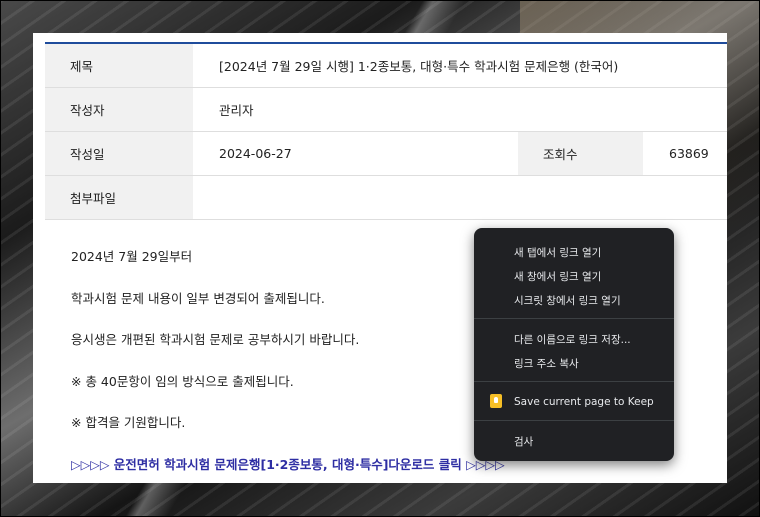 Image resolution: width=760 pixels, height=517 pixels. I want to click on author-label: 작성자, so click(119, 109).